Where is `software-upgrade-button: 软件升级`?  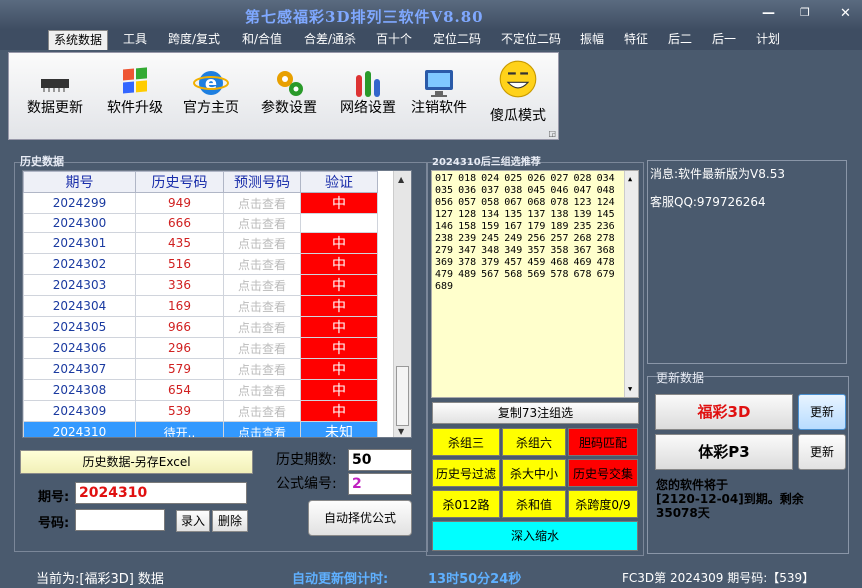
software-upgrade-button: 软件升级 is located at coordinates (135, 96).